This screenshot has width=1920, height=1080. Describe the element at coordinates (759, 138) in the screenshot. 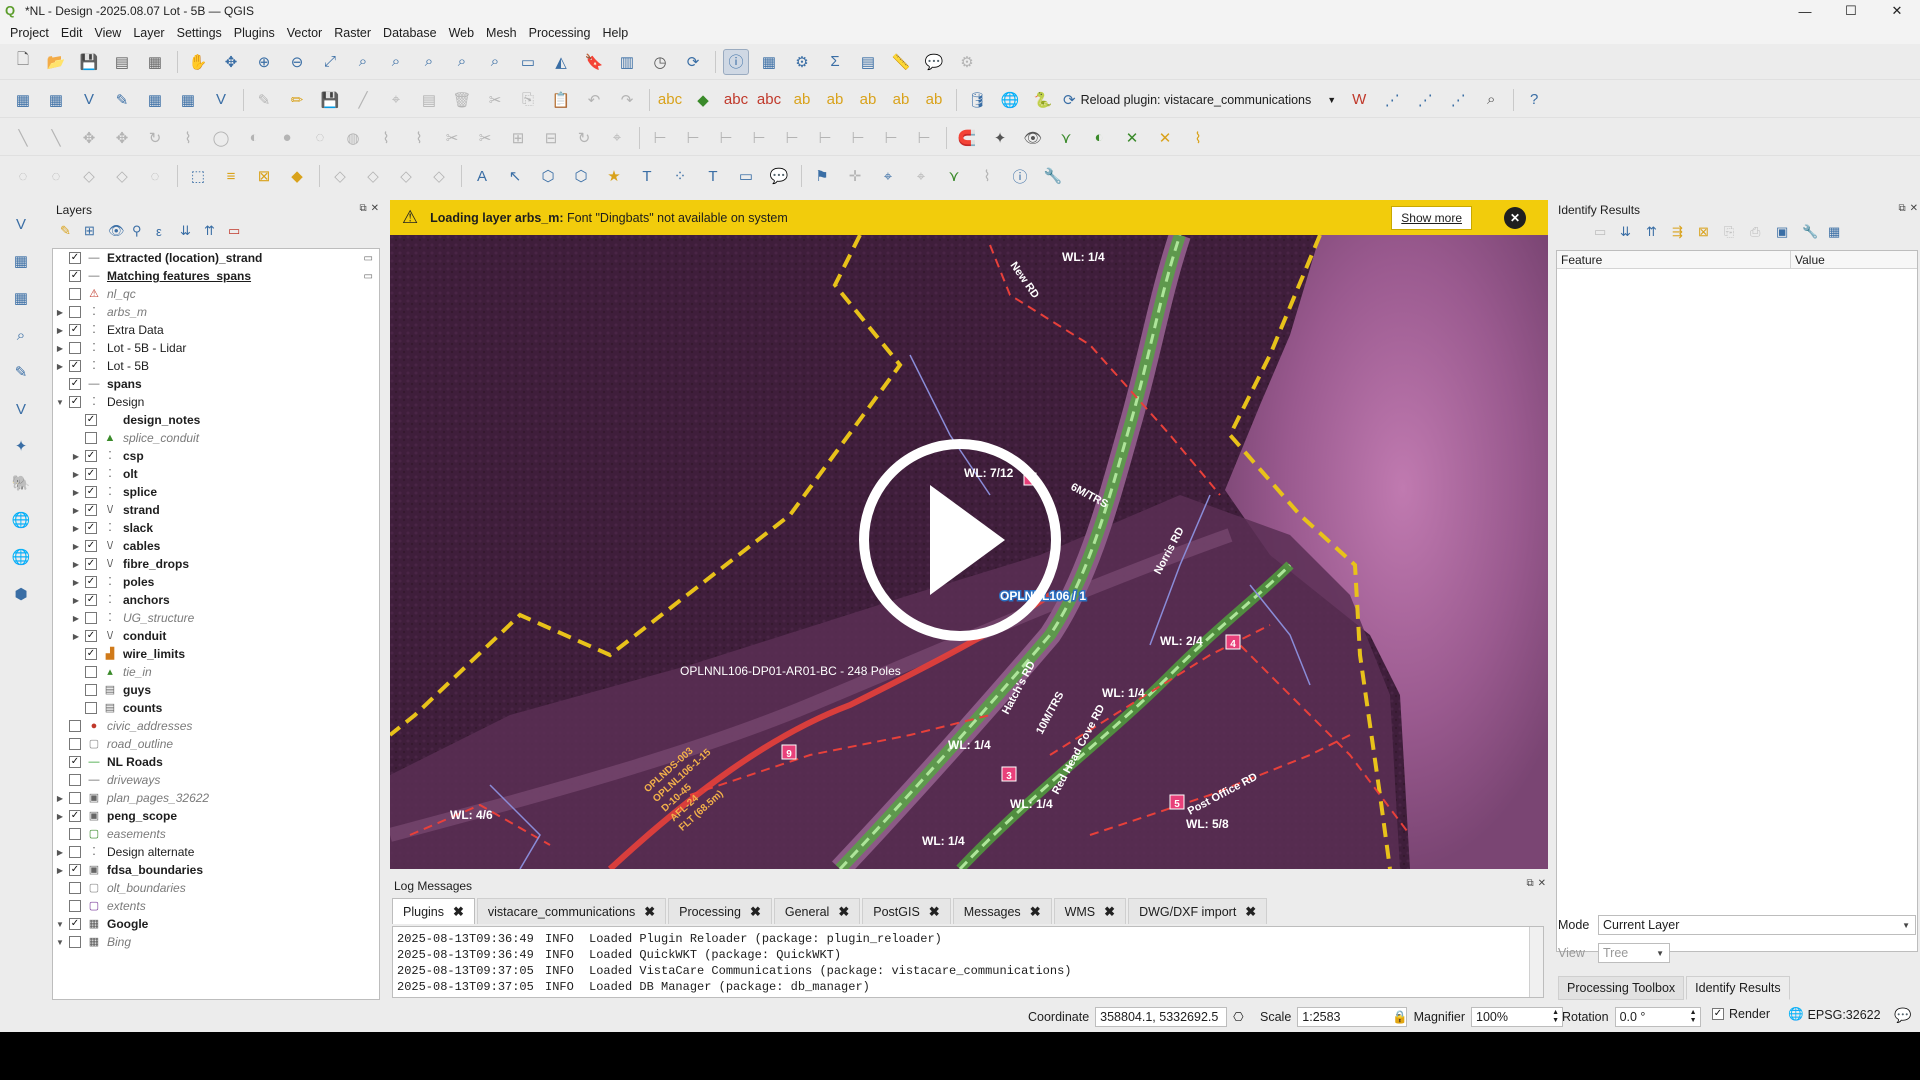

I see `snapping-icon-3: ⊢` at that location.